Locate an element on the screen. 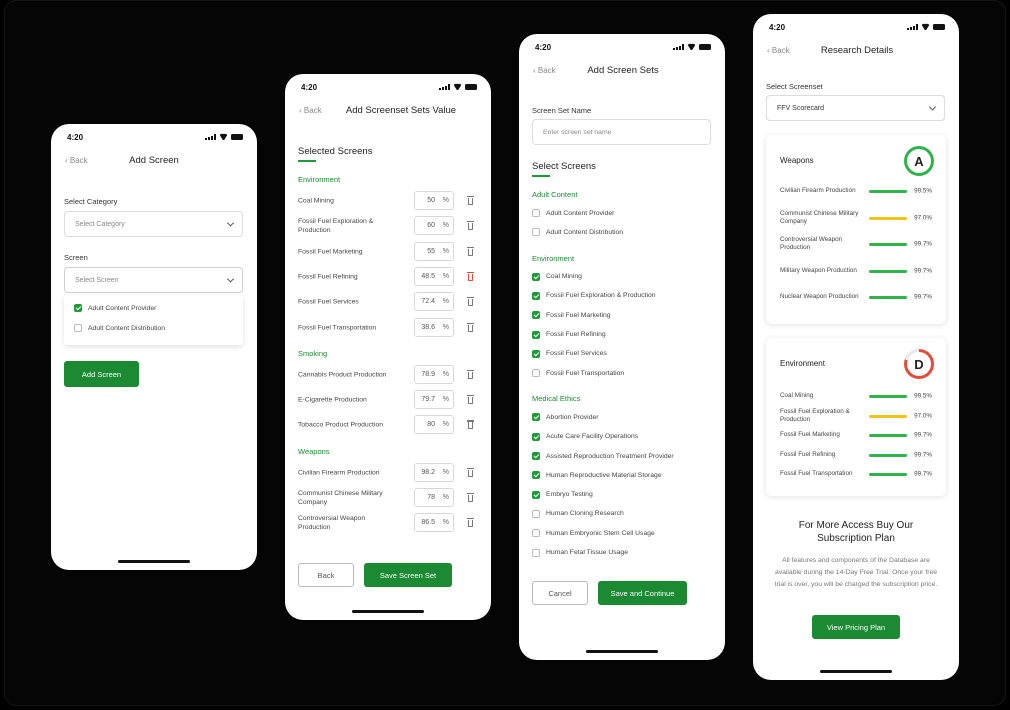 This screenshot has width=1010, height=710. checklist-item: Human Cloning Research is located at coordinates (578, 513).